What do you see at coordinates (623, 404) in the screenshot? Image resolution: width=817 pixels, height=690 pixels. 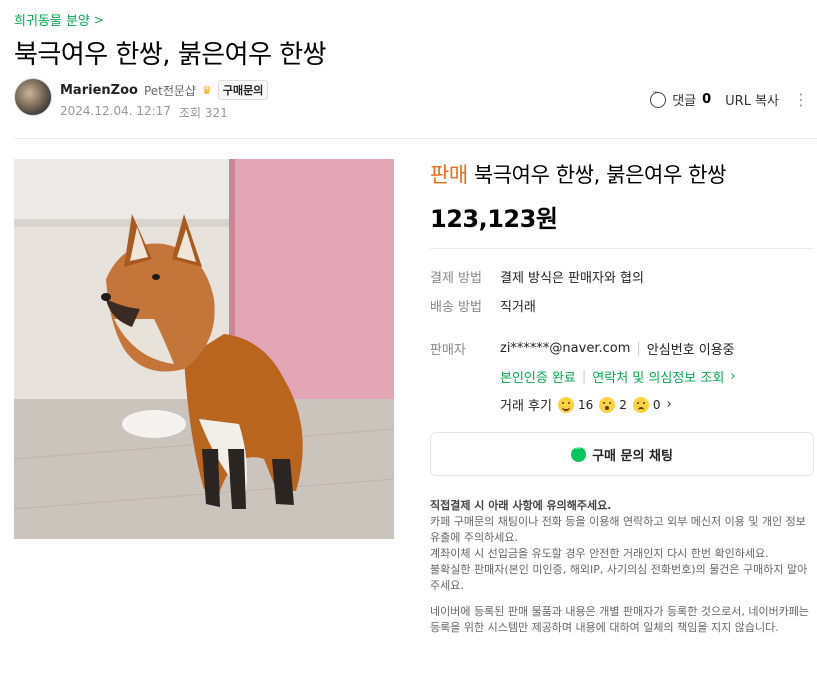 I see `review-neutral-count: 2` at bounding box center [623, 404].